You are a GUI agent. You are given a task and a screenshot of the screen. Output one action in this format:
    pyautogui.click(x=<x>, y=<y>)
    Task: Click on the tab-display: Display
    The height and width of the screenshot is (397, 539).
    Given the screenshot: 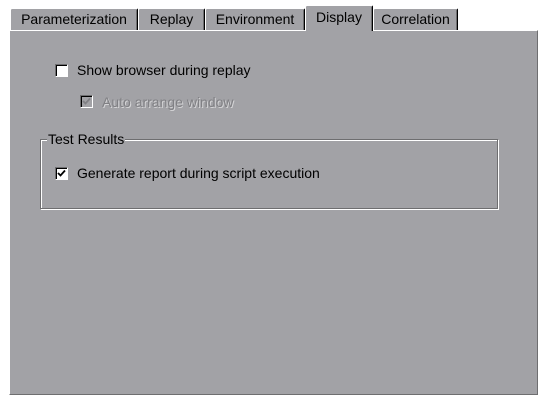 What is the action you would take?
    pyautogui.click(x=339, y=18)
    